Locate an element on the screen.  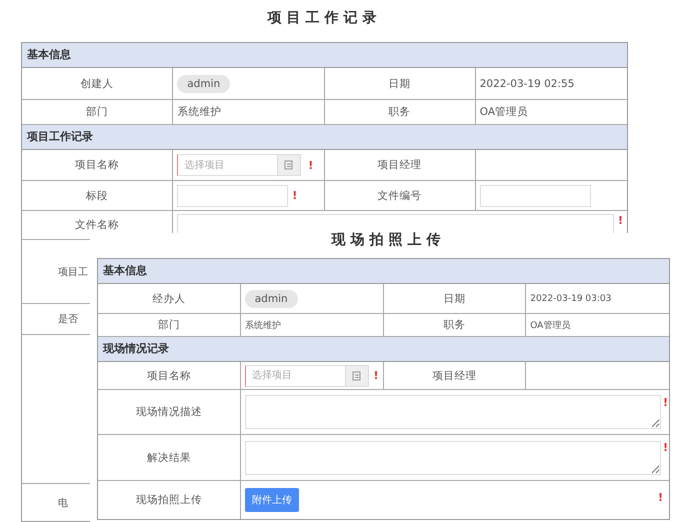
field-label: 文件名称 is located at coordinates (97, 225).